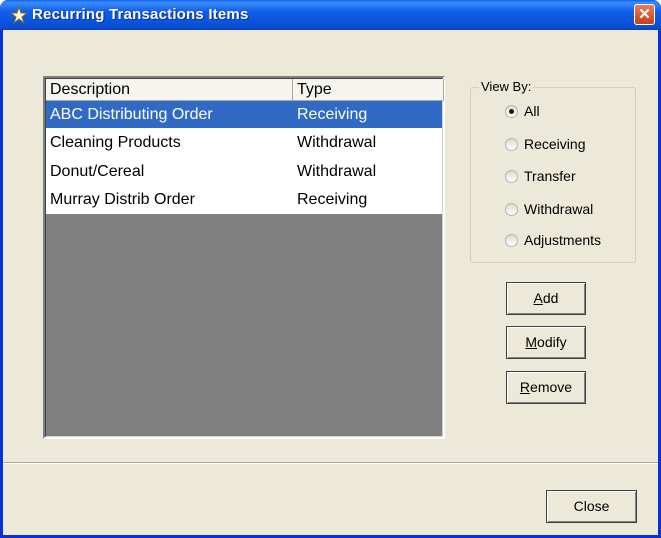 The image size is (661, 538). What do you see at coordinates (169, 90) in the screenshot?
I see `column-header-description: Description` at bounding box center [169, 90].